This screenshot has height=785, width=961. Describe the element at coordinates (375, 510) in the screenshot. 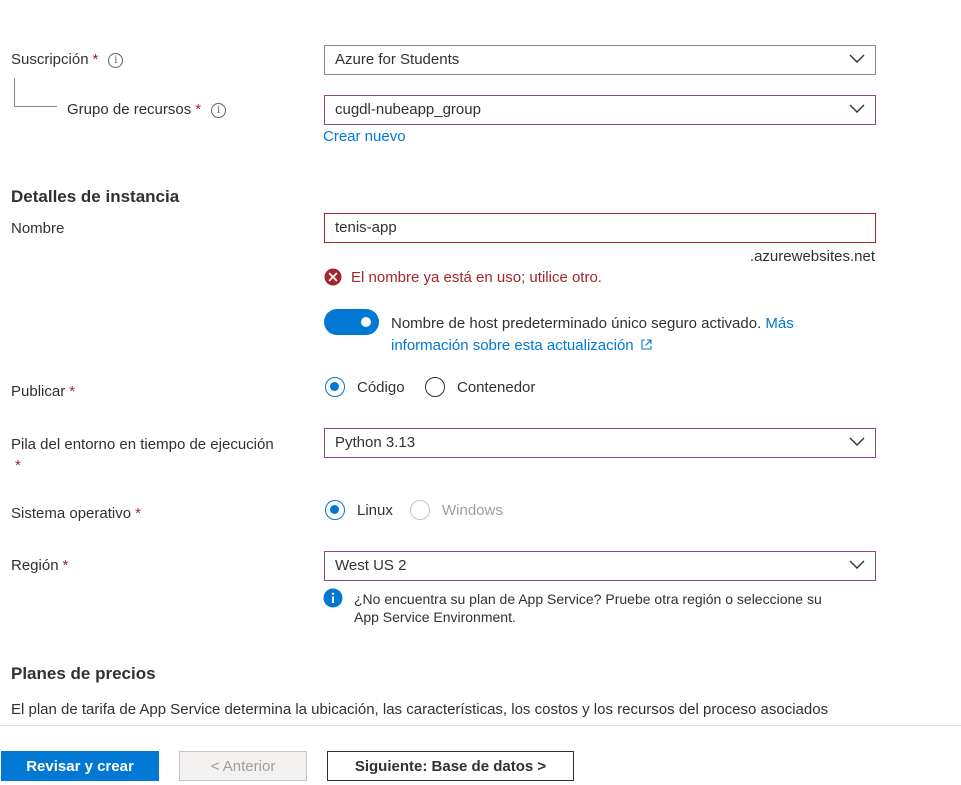

I see `os-linux-label: Linux` at that location.